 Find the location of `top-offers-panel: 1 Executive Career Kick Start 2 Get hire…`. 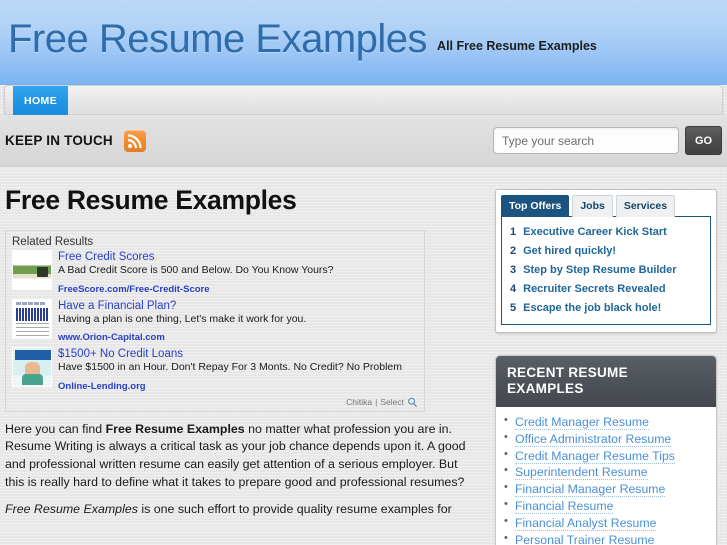

top-offers-panel: 1 Executive Career Kick Start 2 Get hire… is located at coordinates (606, 270).